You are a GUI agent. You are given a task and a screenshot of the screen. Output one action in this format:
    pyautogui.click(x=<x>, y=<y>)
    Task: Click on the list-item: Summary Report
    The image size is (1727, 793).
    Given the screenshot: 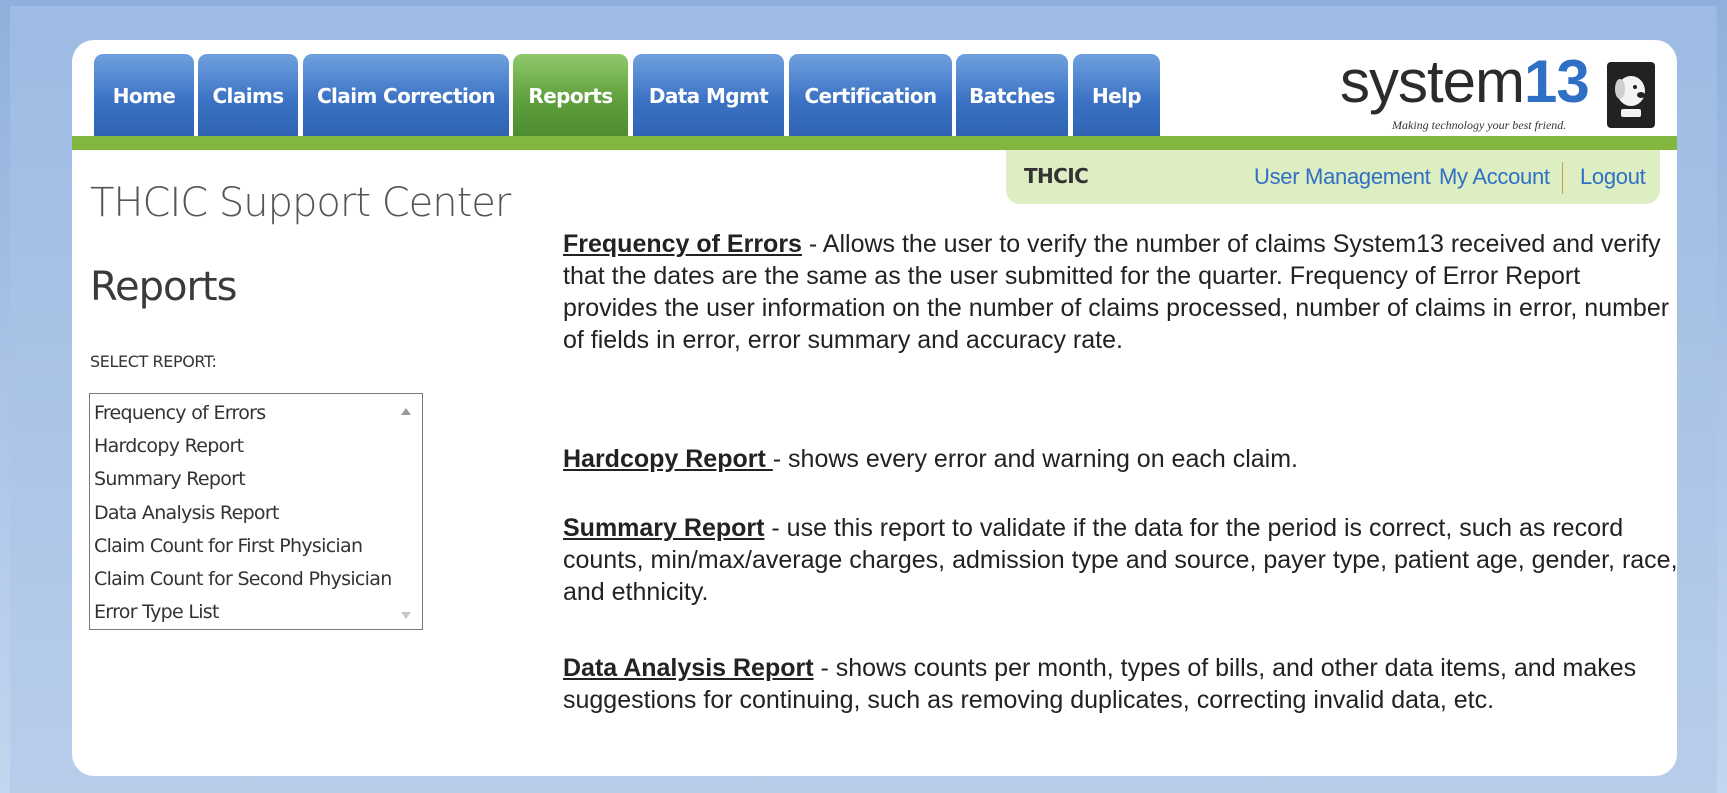 What is the action you would take?
    pyautogui.click(x=170, y=479)
    